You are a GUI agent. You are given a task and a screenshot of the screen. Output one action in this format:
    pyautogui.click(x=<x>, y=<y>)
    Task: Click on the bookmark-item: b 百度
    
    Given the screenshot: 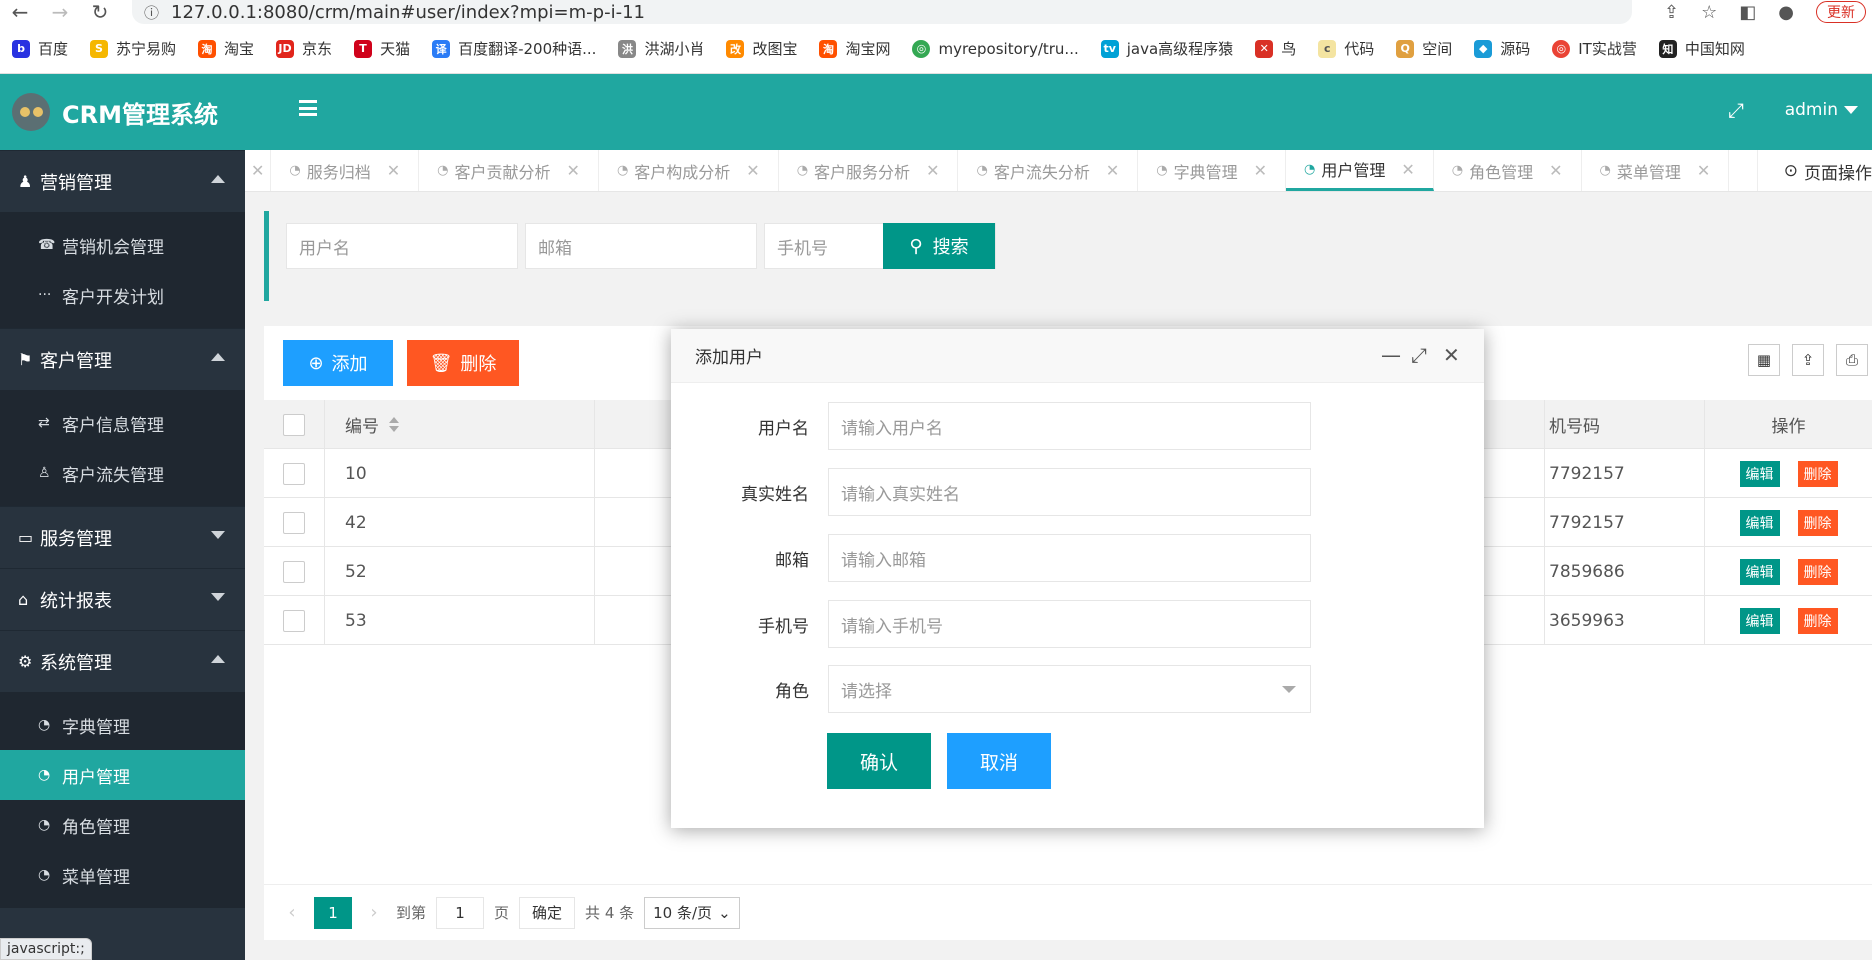 What is the action you would take?
    pyautogui.click(x=40, y=48)
    